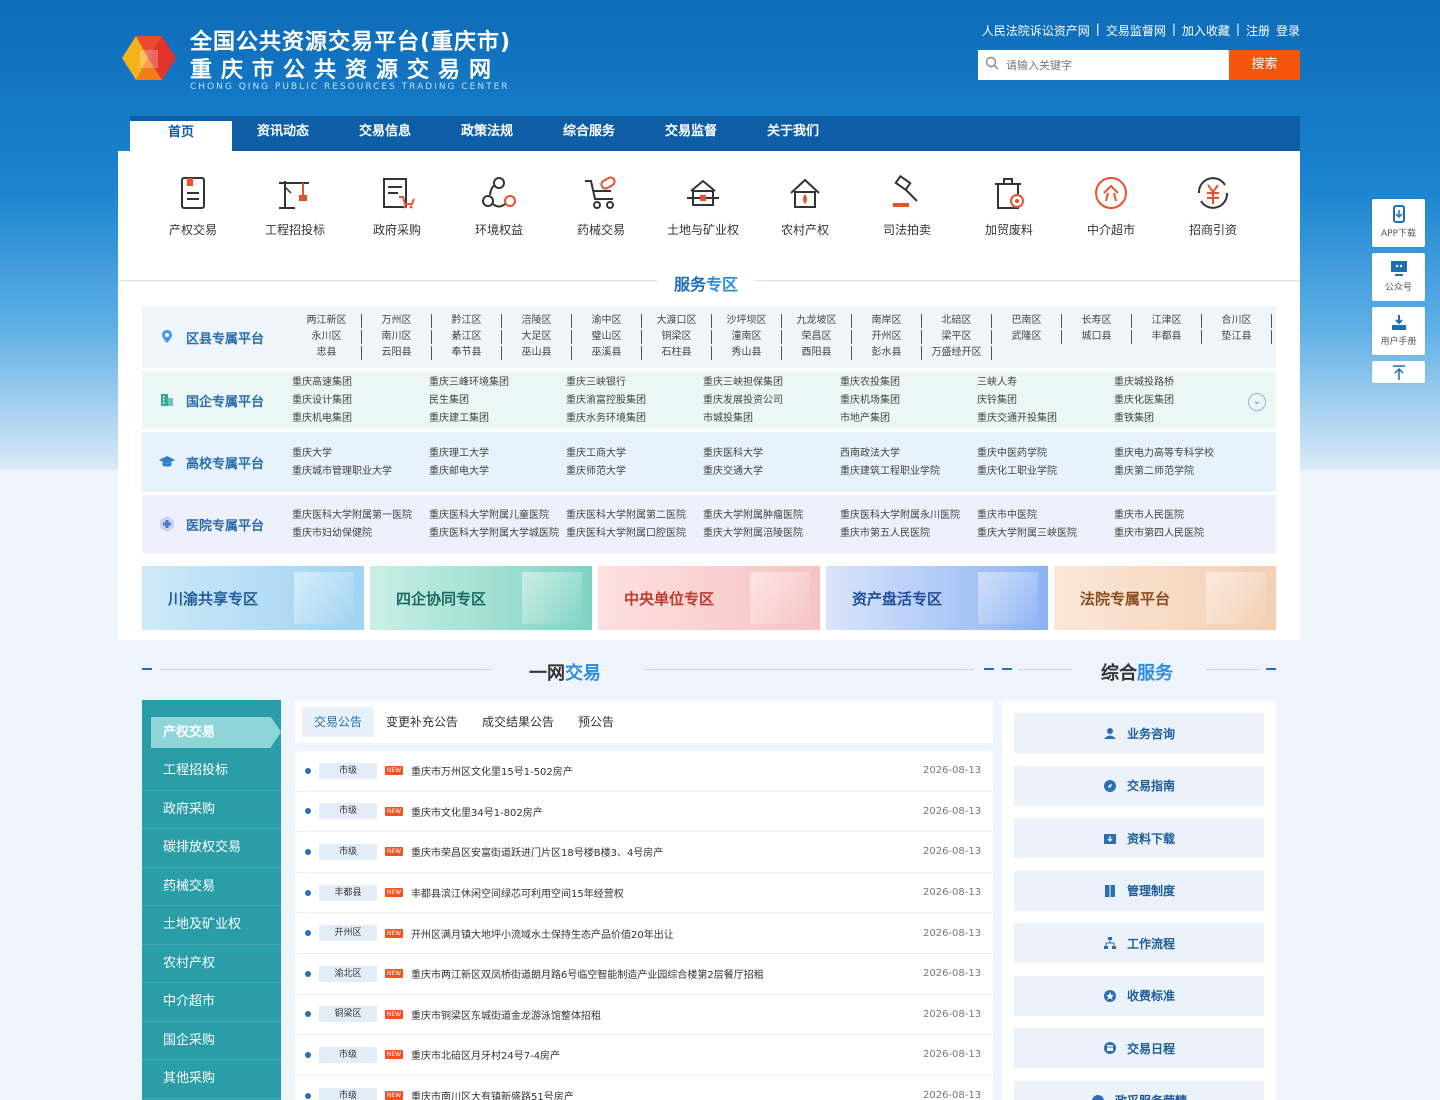  What do you see at coordinates (937, 598) in the screenshot?
I see `zone-banner-4: 资产盘活专区` at bounding box center [937, 598].